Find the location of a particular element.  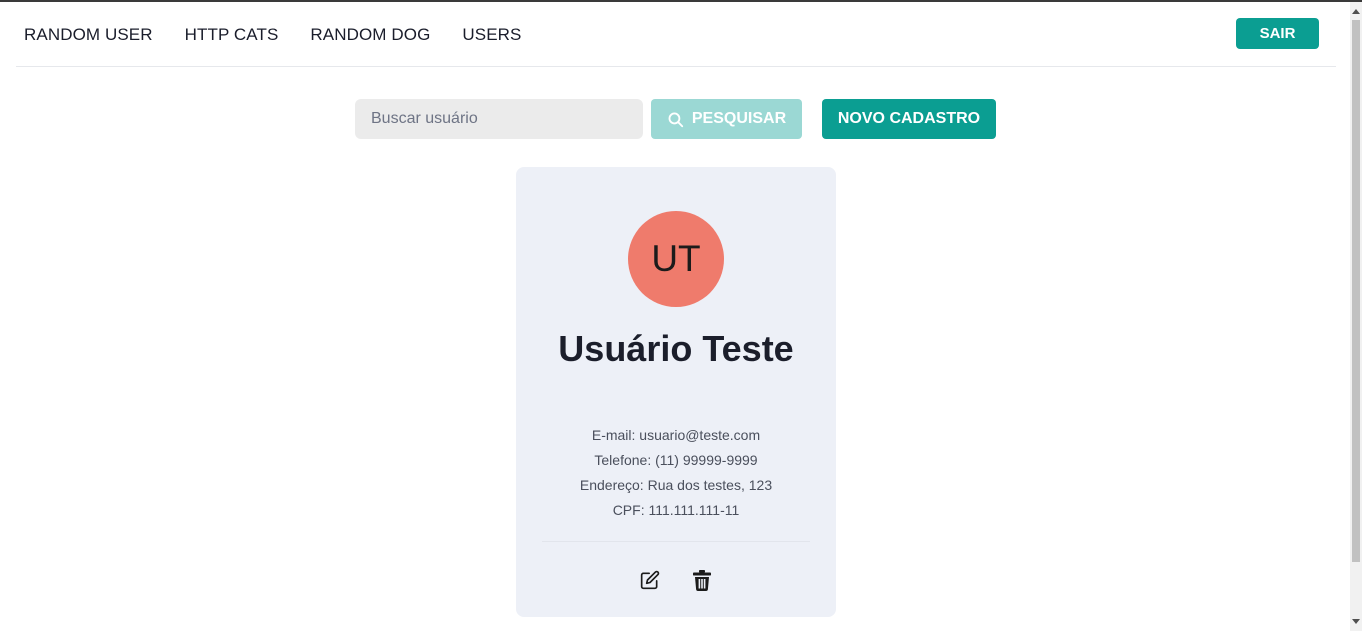

search-button-label: PESQUISAR is located at coordinates (739, 118).